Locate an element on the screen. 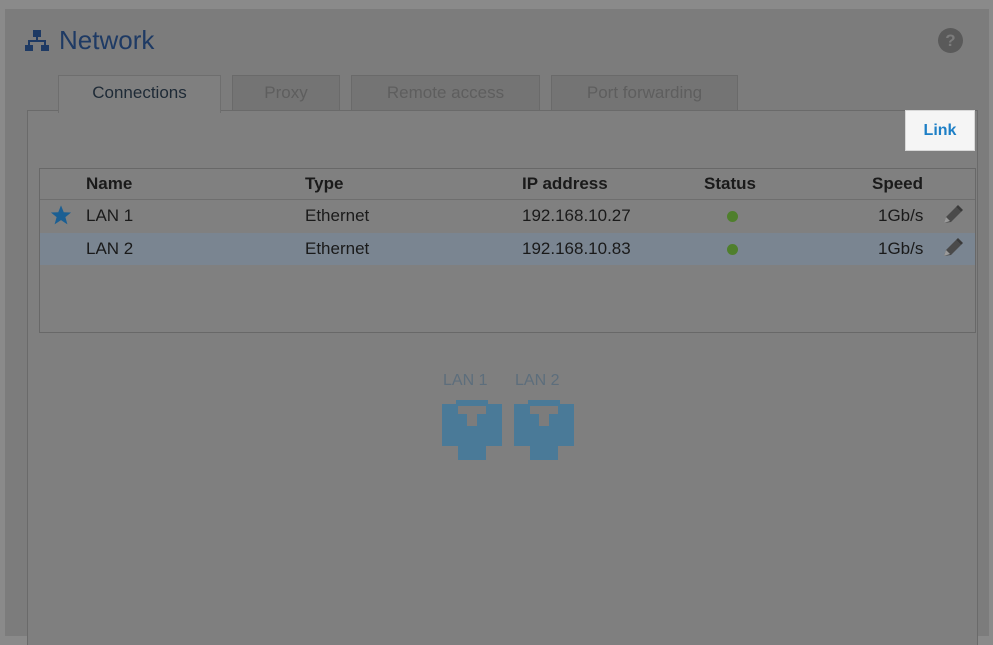 The width and height of the screenshot is (993, 645). tab-connections: Connections is located at coordinates (139, 94).